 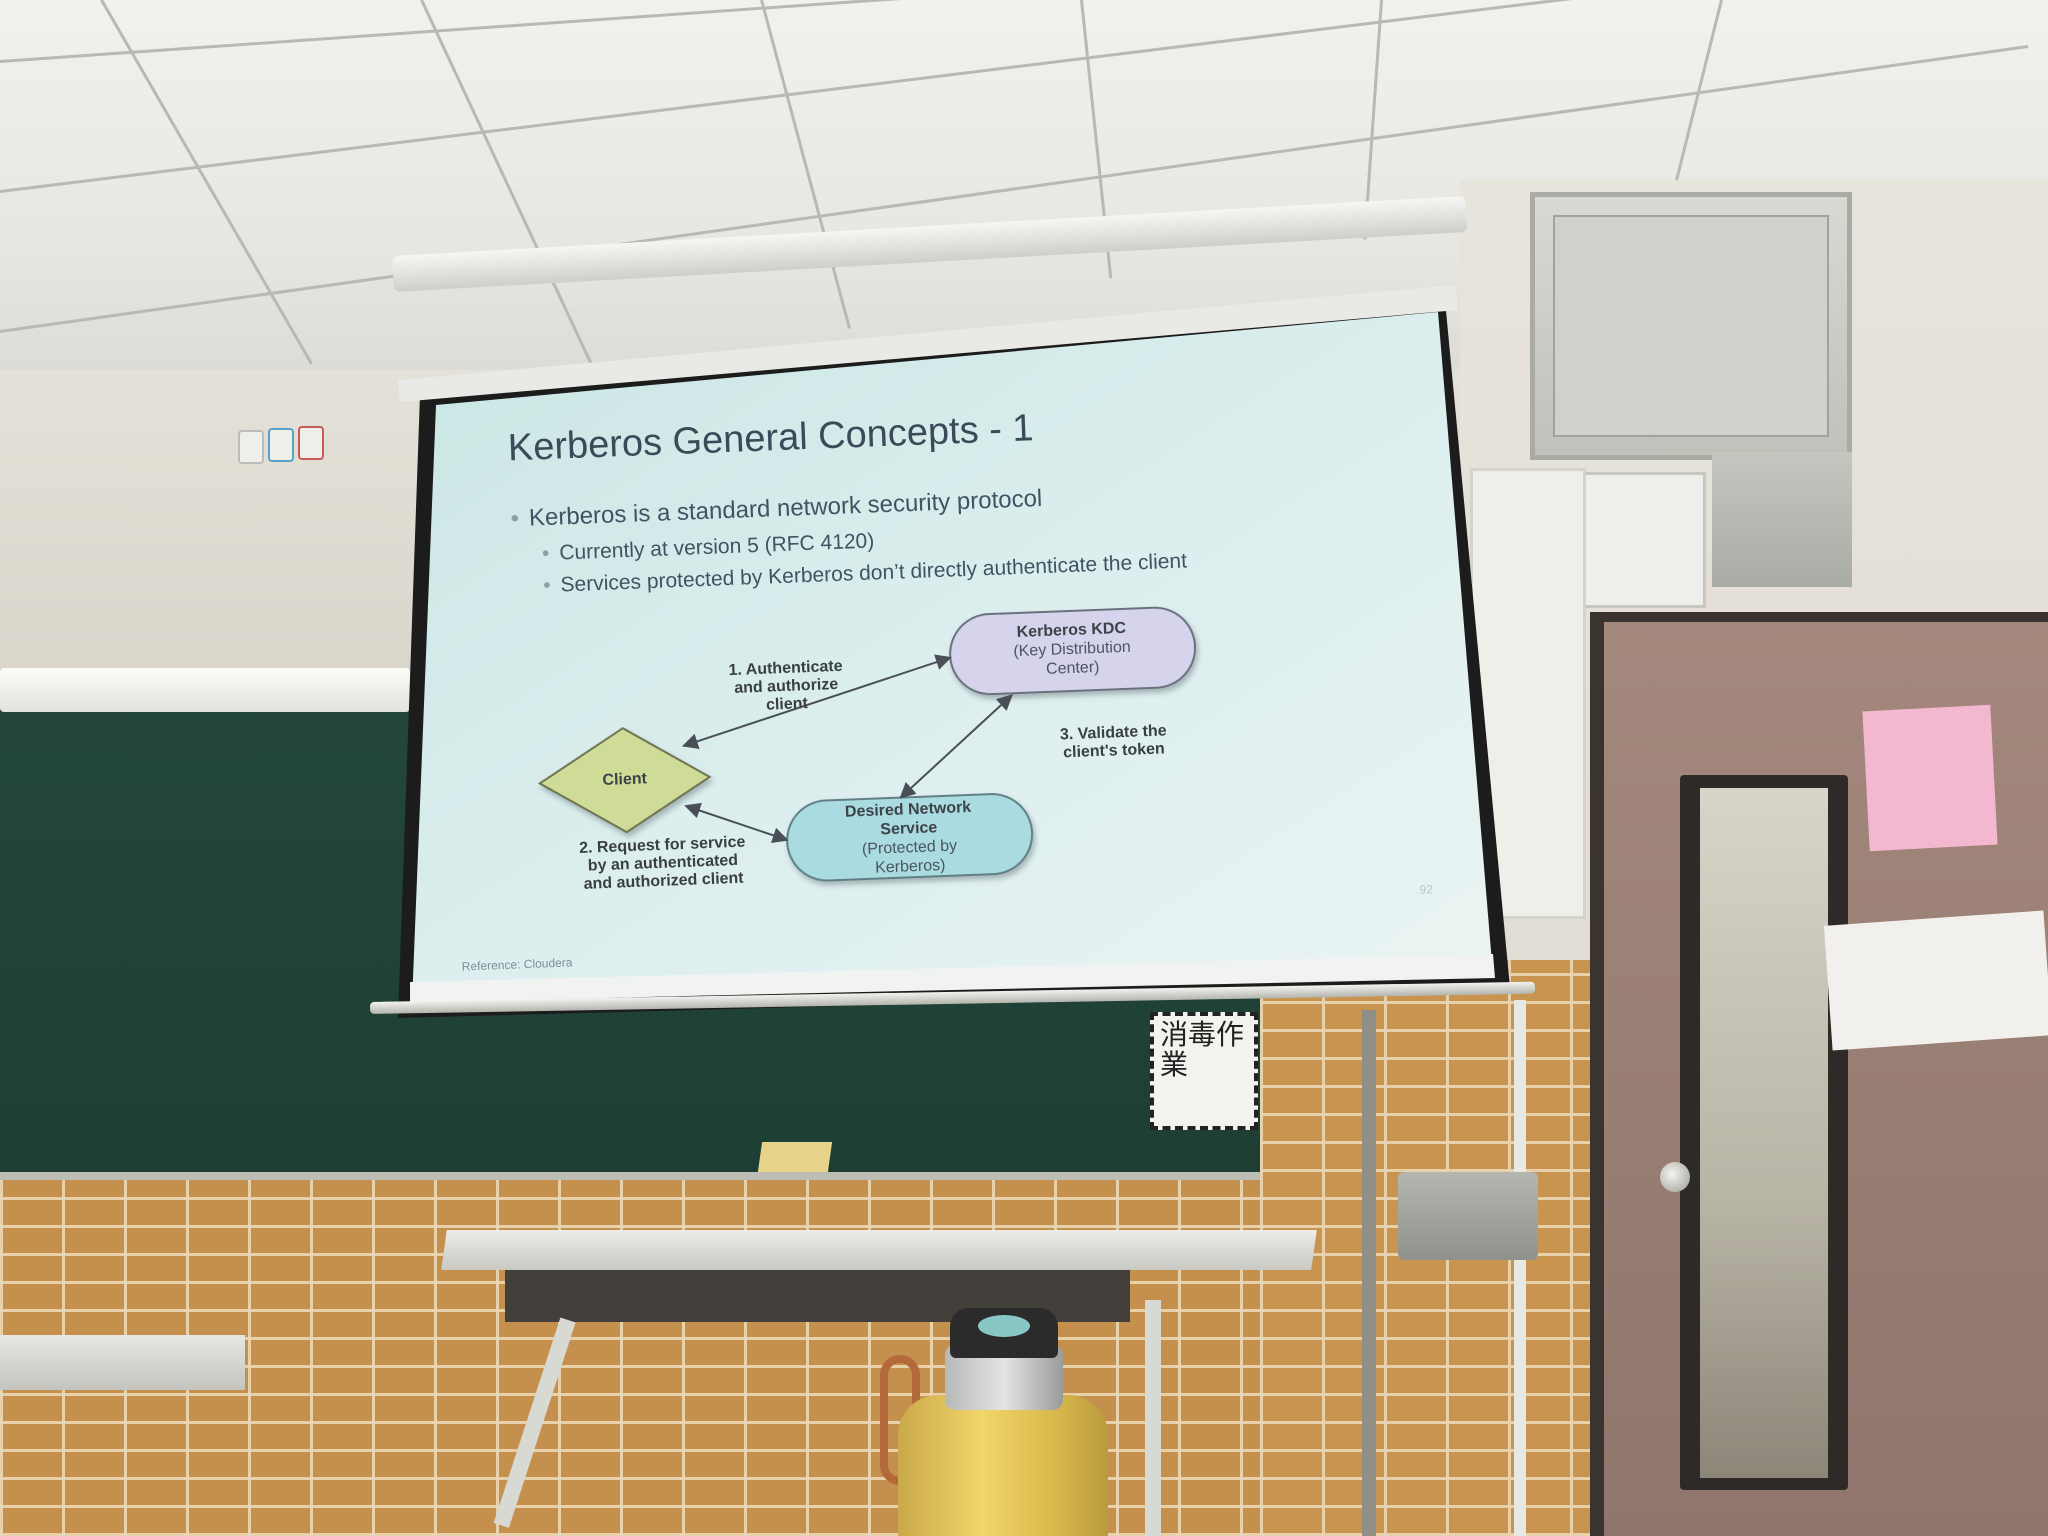 I want to click on slide-title: Kerberos General Concepts - 1, so click(x=771, y=438).